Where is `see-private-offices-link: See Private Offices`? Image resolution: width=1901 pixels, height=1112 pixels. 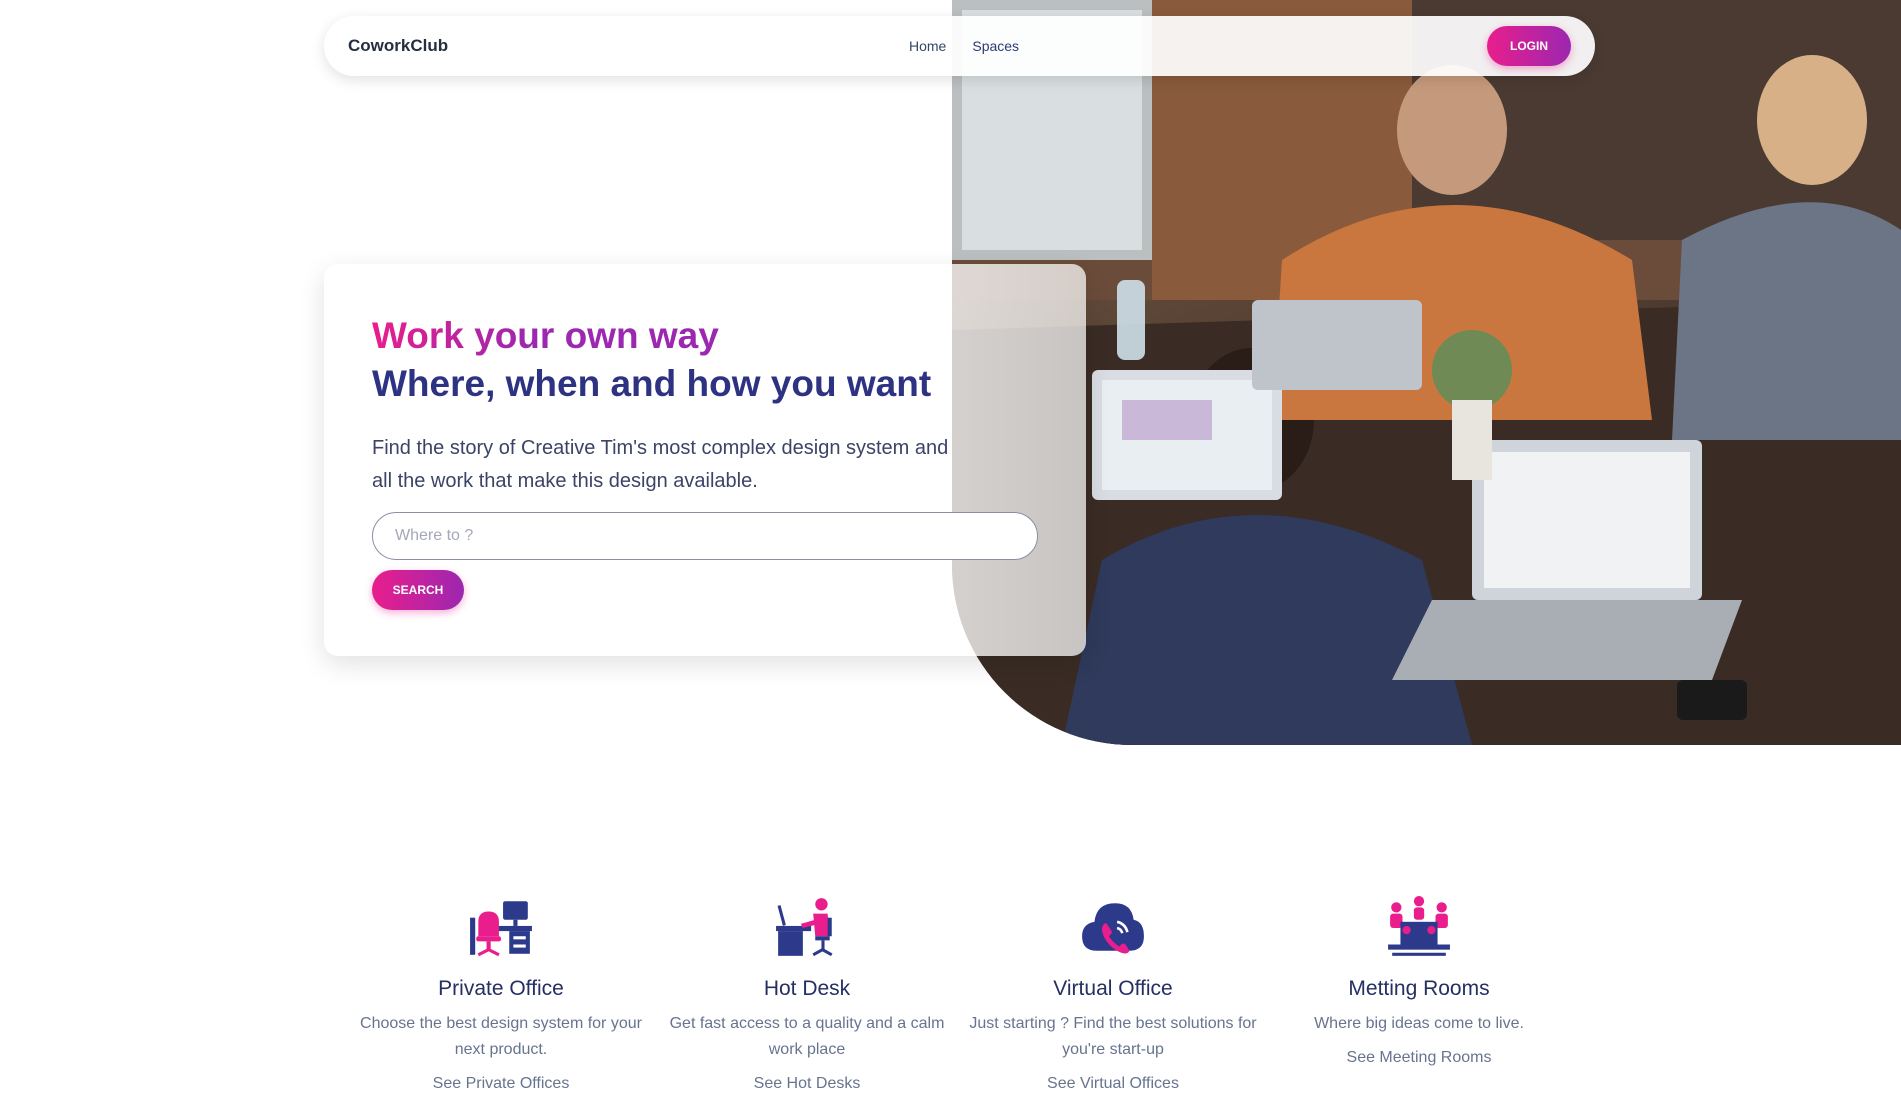
see-private-offices-link: See Private Offices is located at coordinates (501, 1084).